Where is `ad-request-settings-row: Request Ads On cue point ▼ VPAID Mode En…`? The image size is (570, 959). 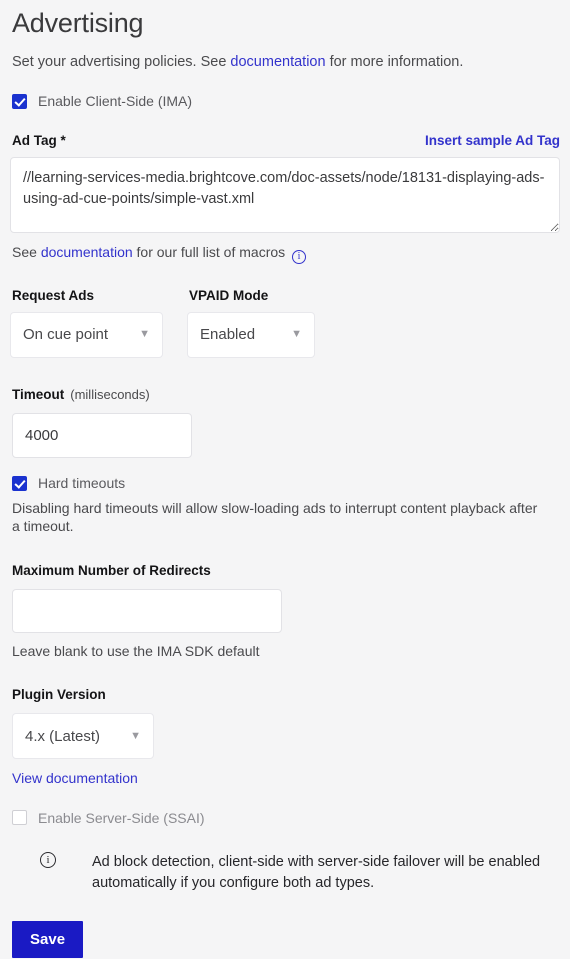 ad-request-settings-row: Request Ads On cue point ▼ VPAID Mode En… is located at coordinates (285, 323).